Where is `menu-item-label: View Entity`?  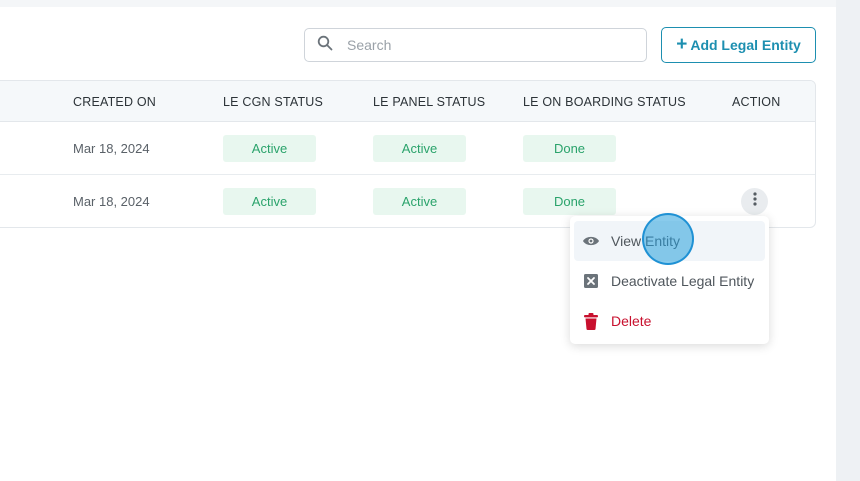
menu-item-label: View Entity is located at coordinates (645, 241).